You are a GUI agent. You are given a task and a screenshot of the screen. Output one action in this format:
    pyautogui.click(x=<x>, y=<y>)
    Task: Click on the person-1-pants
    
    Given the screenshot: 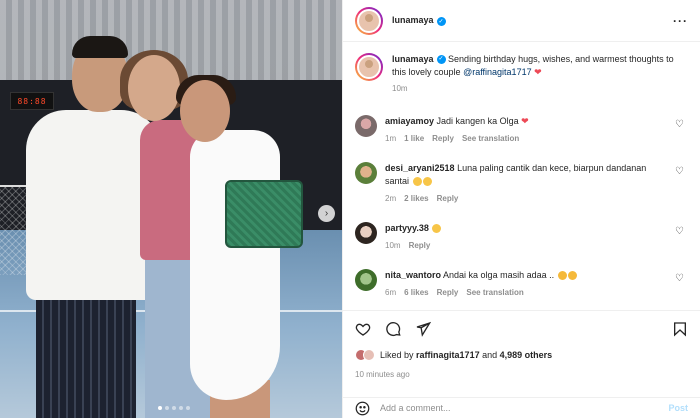 What is the action you would take?
    pyautogui.click(x=86, y=354)
    